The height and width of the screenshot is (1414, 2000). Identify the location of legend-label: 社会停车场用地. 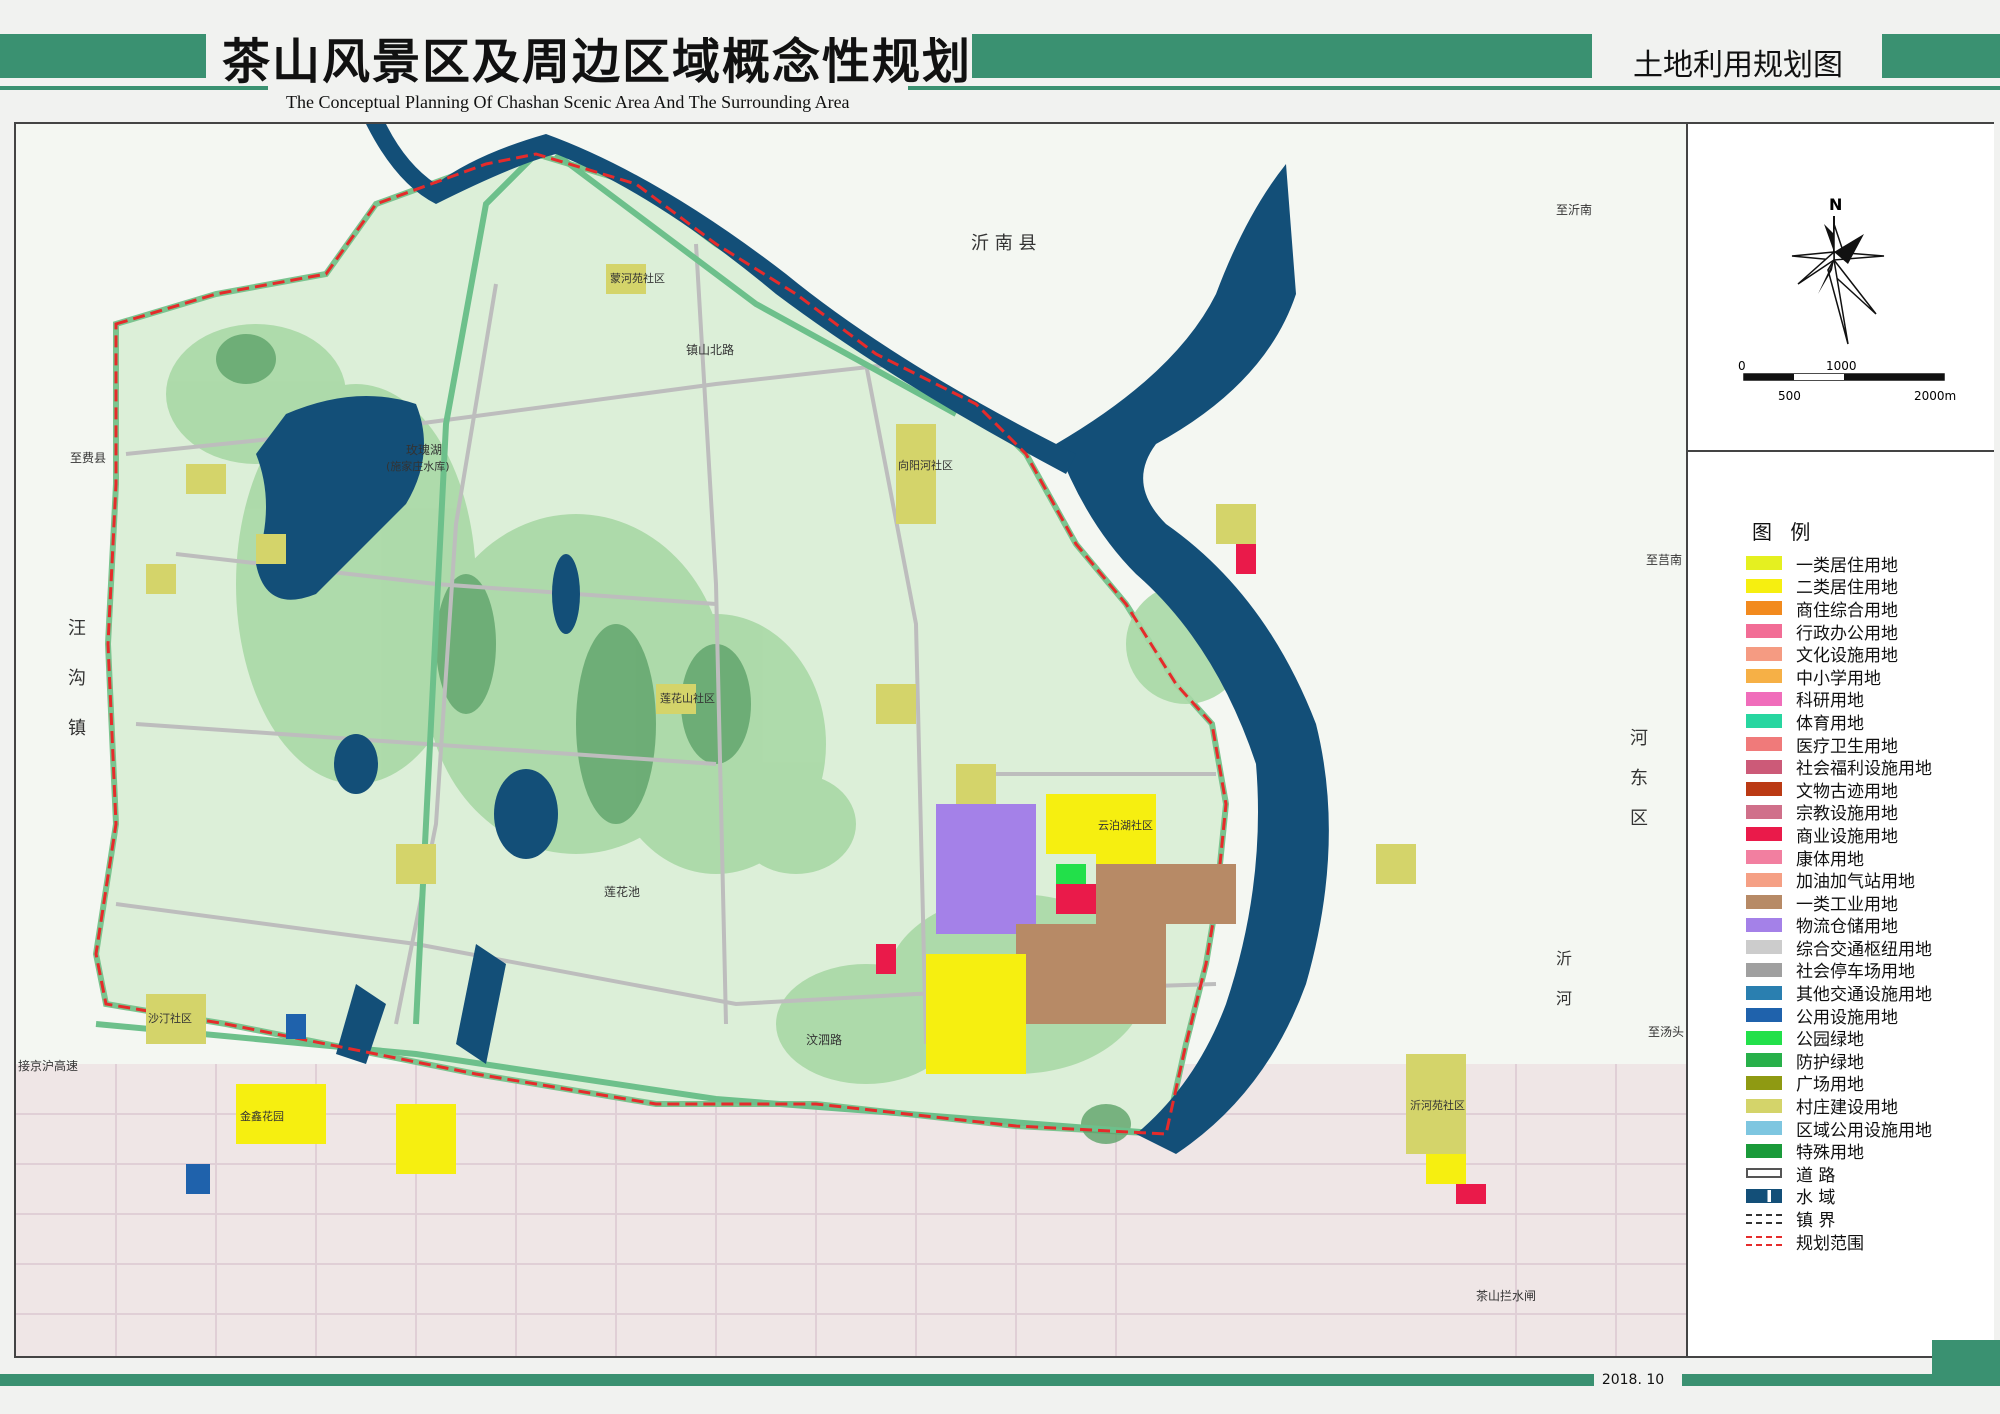
(1855, 972).